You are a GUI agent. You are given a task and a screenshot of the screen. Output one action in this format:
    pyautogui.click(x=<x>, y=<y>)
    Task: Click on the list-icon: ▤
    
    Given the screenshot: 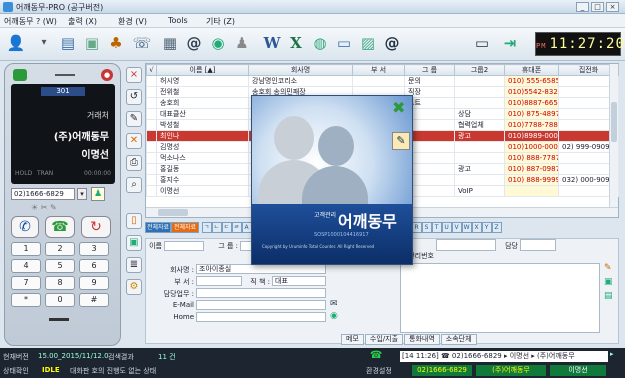 What is the action you would take?
    pyautogui.click(x=68, y=43)
    